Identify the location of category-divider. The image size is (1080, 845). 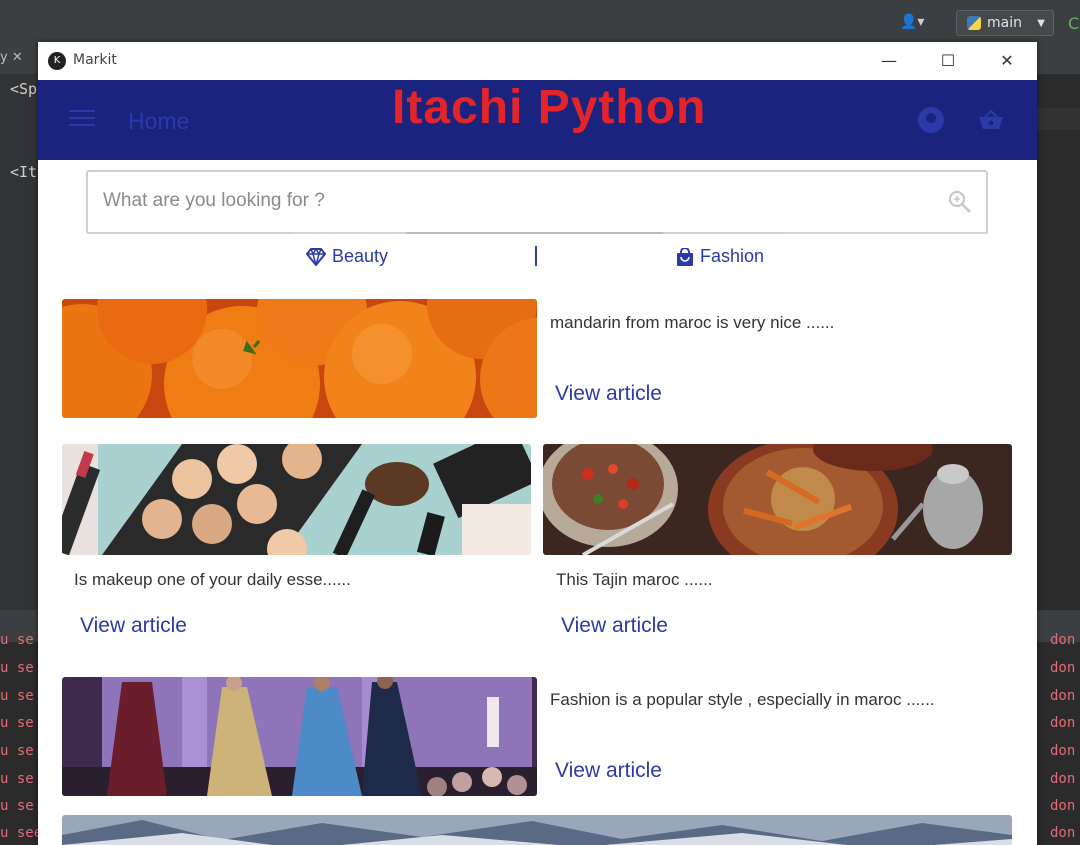
(536, 256).